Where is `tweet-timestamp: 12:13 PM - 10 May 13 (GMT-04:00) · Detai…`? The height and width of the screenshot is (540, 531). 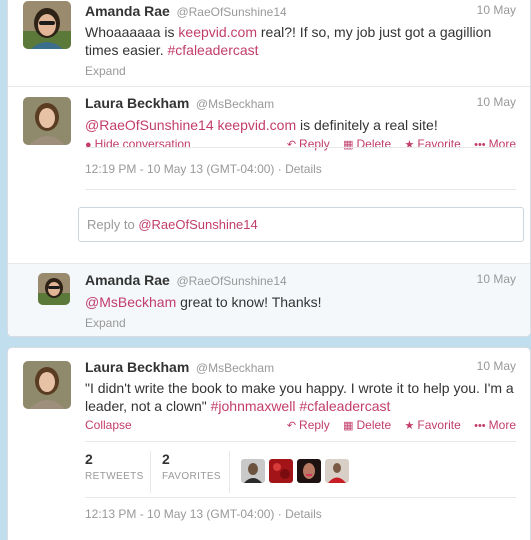
tweet-timestamp: 12:13 PM - 10 May 13 (GMT-04:00) · Detai… is located at coordinates (203, 514).